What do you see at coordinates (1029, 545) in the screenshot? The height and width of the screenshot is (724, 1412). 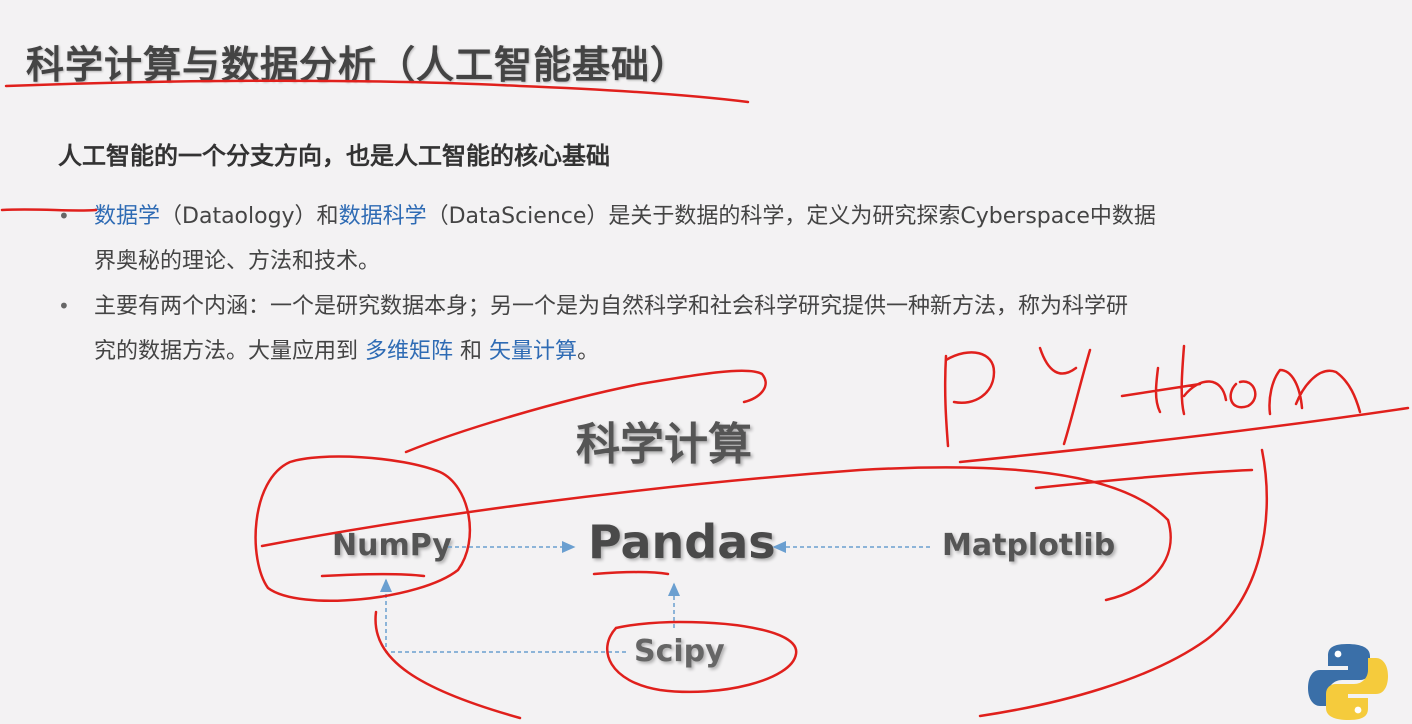 I see `node-matplotlib: Matplotlib` at bounding box center [1029, 545].